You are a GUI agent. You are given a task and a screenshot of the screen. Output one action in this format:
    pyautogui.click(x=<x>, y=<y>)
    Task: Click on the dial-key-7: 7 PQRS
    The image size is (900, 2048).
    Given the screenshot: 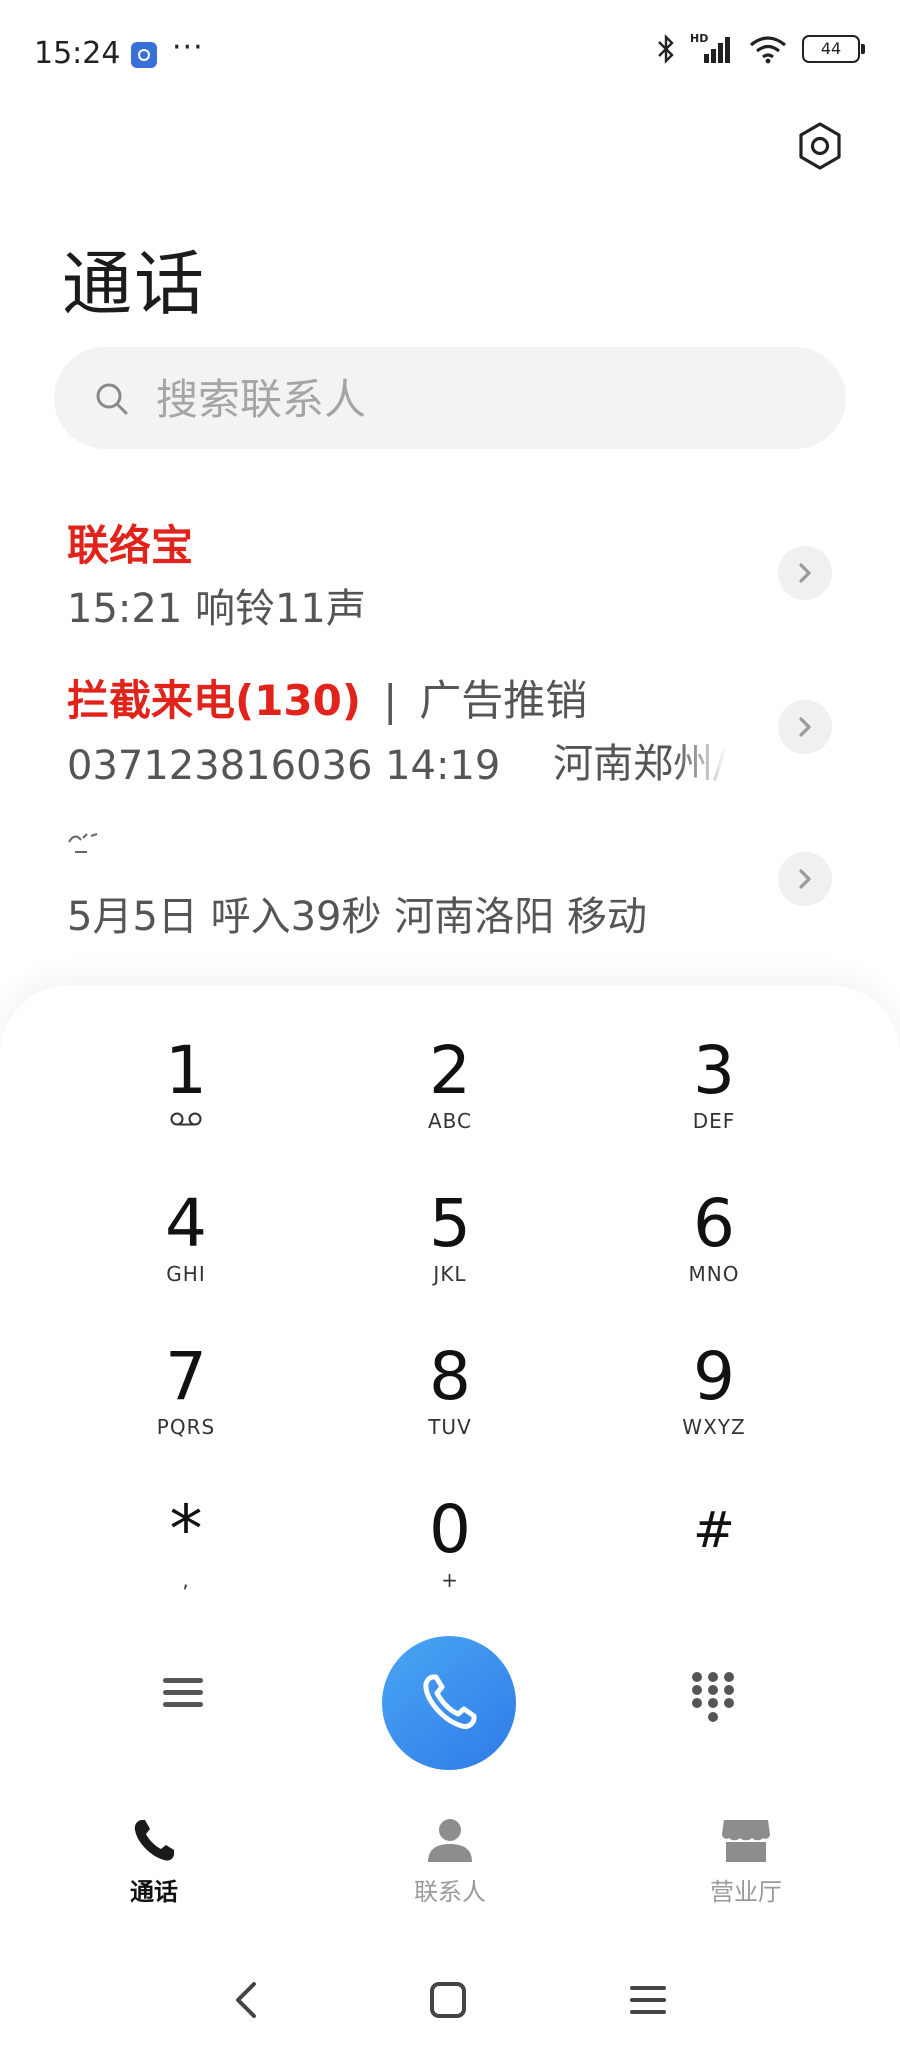 What is the action you would take?
    pyautogui.click(x=186, y=1406)
    